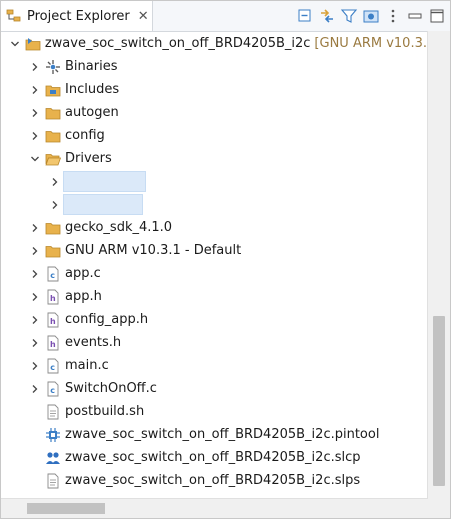 Image resolution: width=451 pixels, height=519 pixels. I want to click on collapse-all-icon, so click(305, 16).